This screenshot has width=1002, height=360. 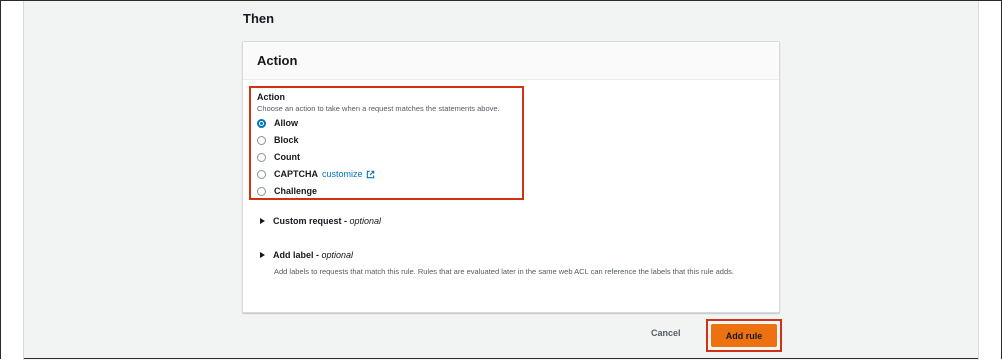 I want to click on radio-option-block: Block, so click(x=278, y=140).